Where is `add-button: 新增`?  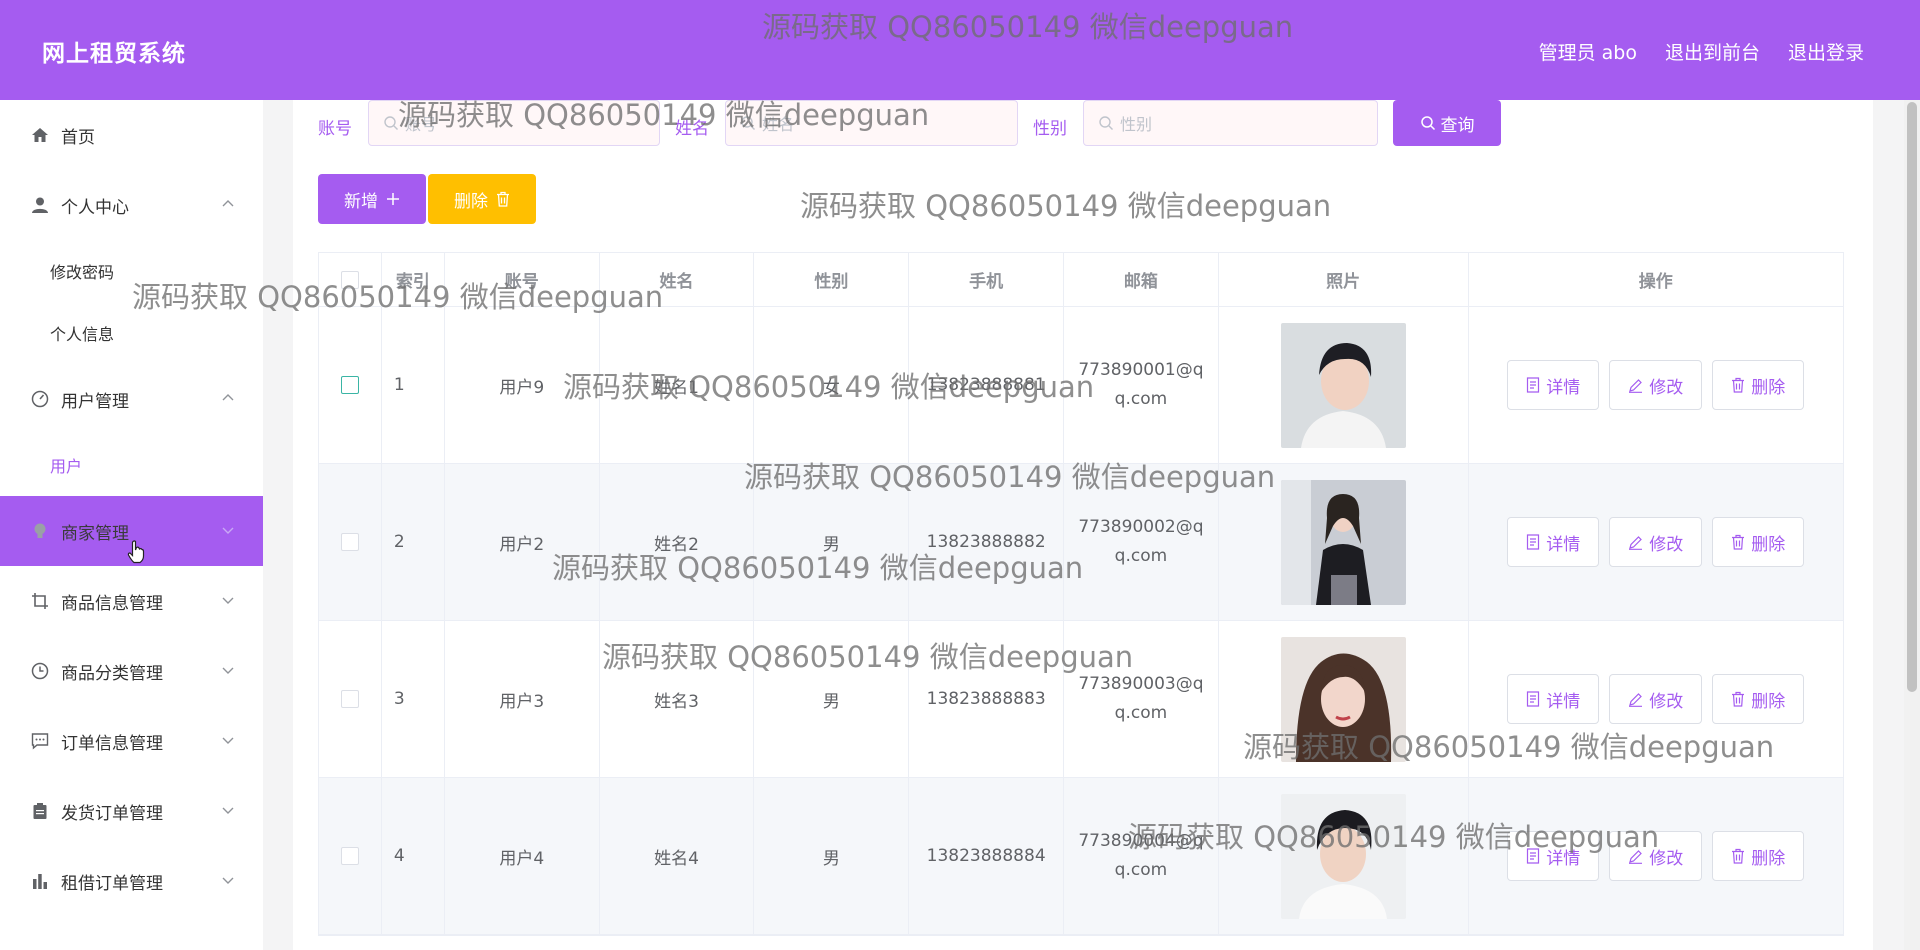
add-button: 新增 is located at coordinates (372, 199).